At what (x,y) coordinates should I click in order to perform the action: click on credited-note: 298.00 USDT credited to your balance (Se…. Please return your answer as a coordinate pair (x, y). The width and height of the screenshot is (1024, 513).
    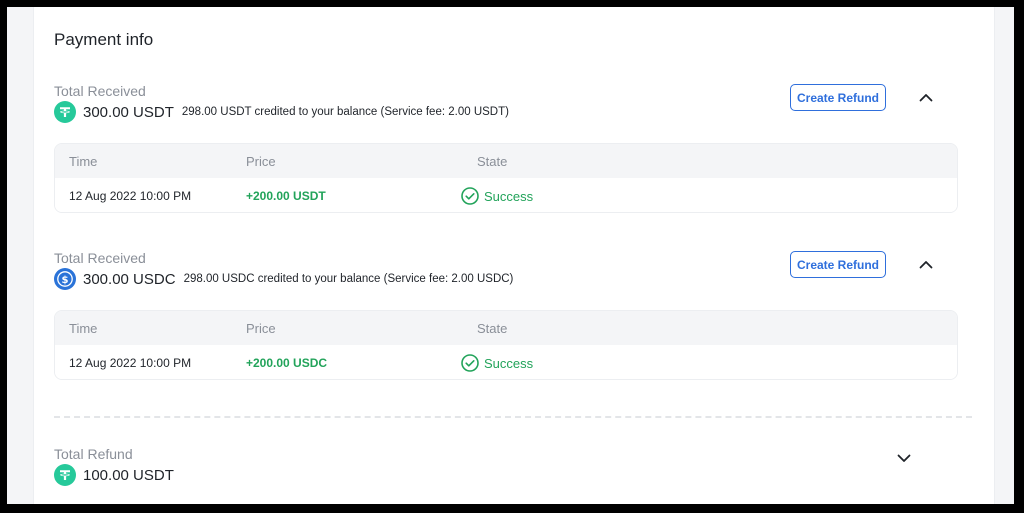
    Looking at the image, I should click on (345, 112).